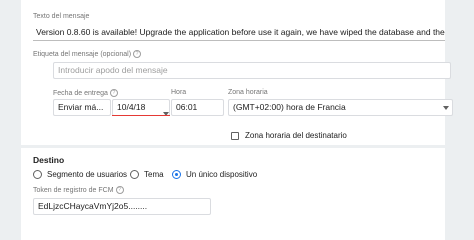 This screenshot has height=240, width=474. What do you see at coordinates (87, 174) in the screenshot?
I see `option-user-segment: Segmento de usuarios` at bounding box center [87, 174].